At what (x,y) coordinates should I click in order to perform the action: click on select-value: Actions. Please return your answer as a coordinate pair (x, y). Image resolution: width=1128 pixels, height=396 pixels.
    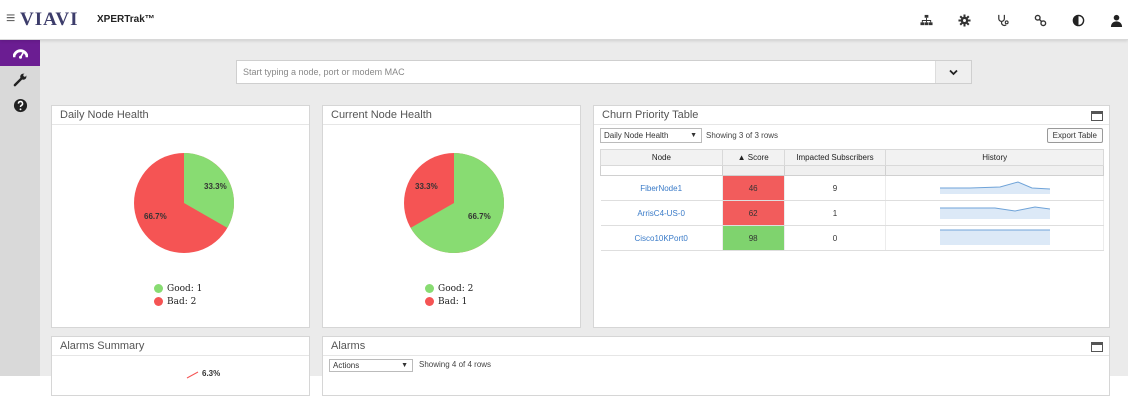
    Looking at the image, I should click on (346, 365).